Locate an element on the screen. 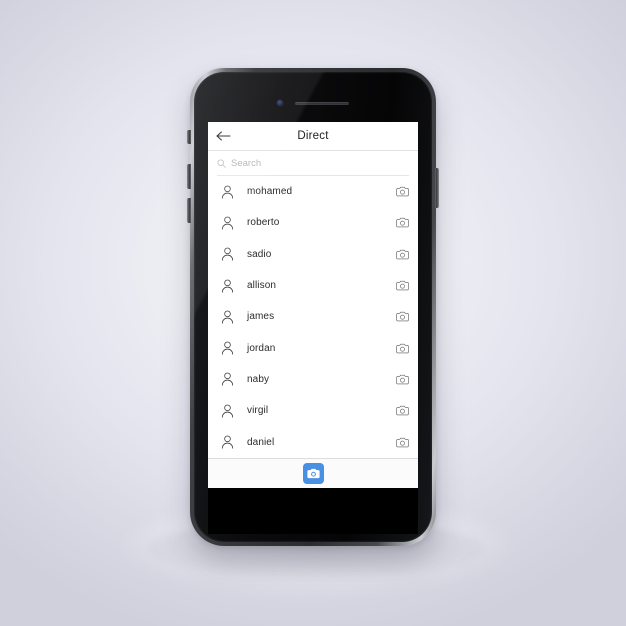 The width and height of the screenshot is (626, 626). back-button is located at coordinates (227, 136).